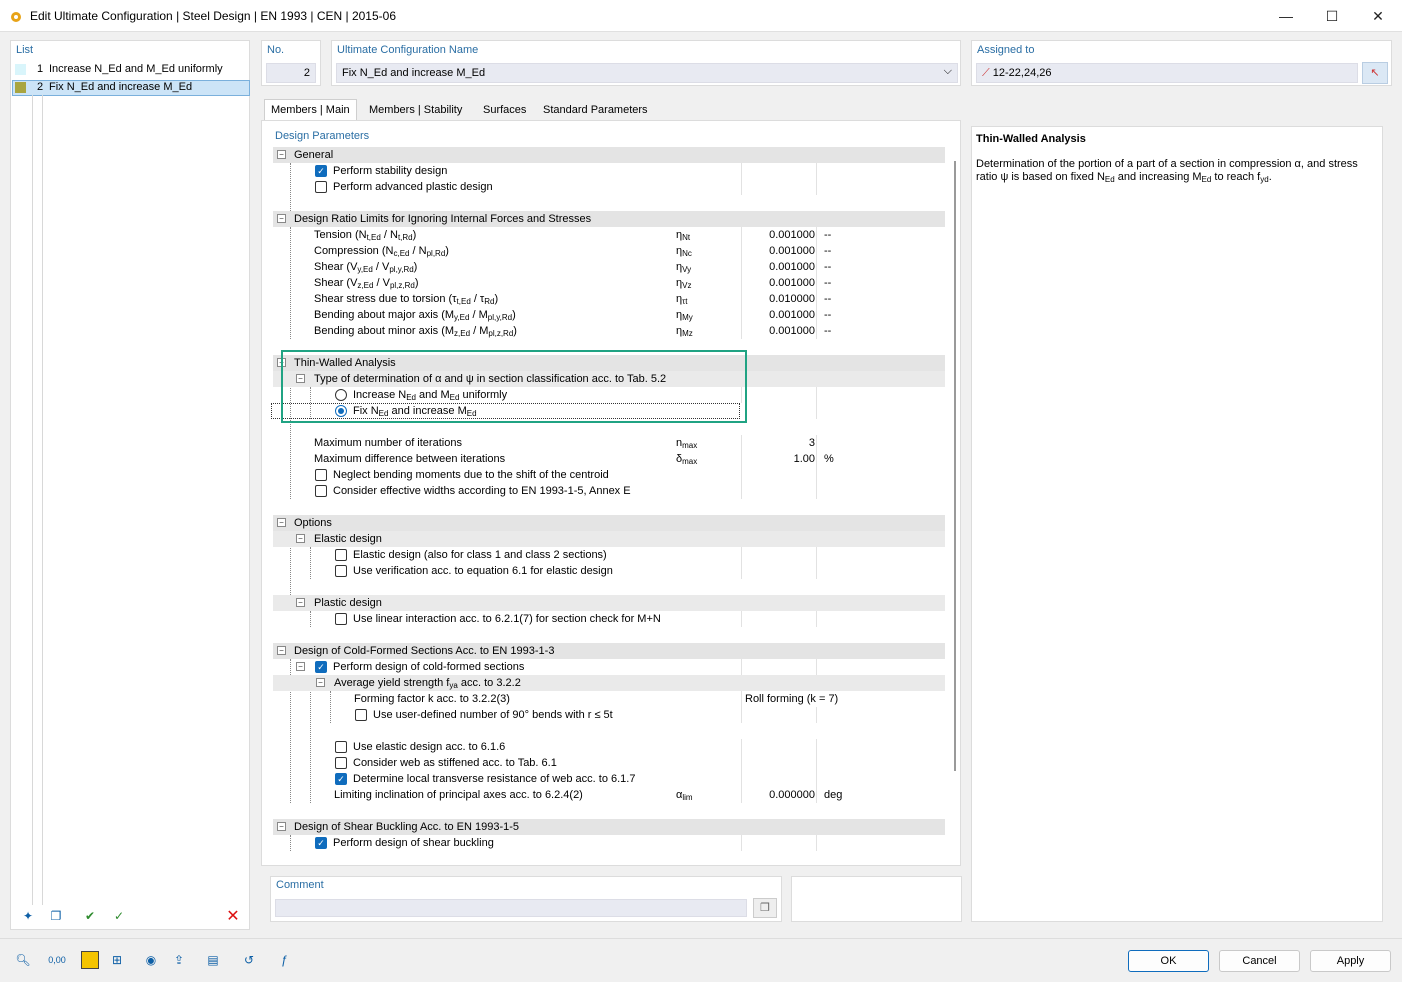  What do you see at coordinates (609, 443) in the screenshot?
I see `max-iterations-row: Maximum number of iterations nmax 3` at bounding box center [609, 443].